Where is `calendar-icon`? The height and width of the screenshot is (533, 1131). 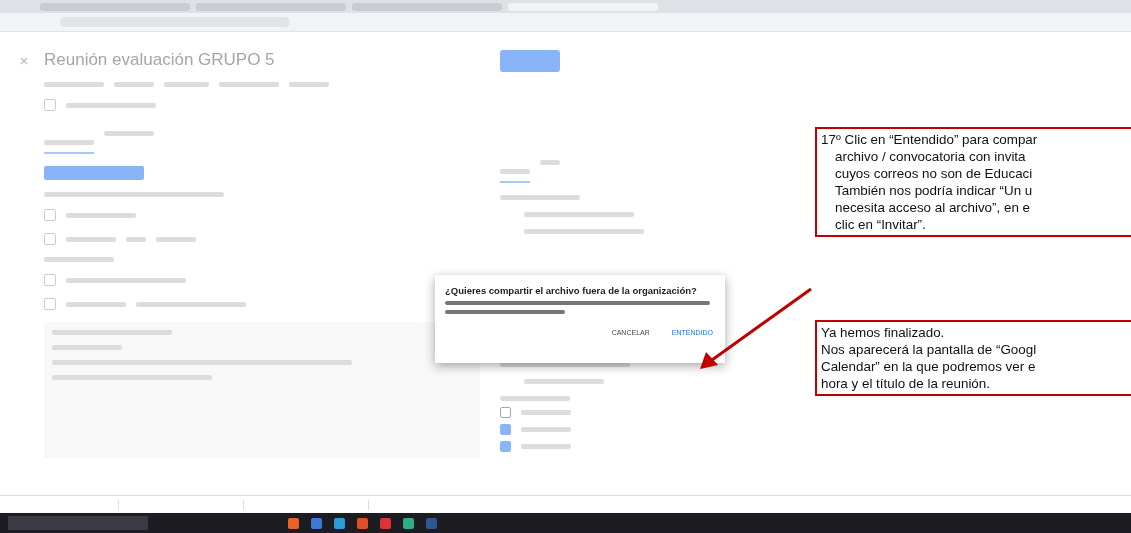
calendar-icon is located at coordinates (50, 280).